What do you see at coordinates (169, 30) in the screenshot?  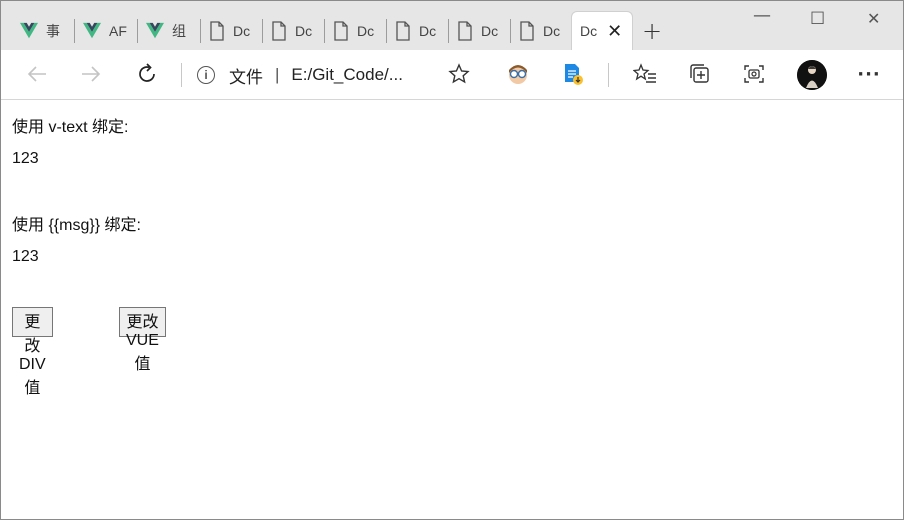 I see `tab-vue-3: 组` at bounding box center [169, 30].